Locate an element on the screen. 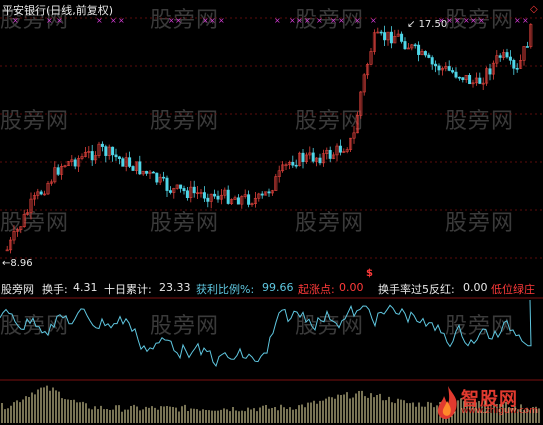  start-signal-icon: $ is located at coordinates (369, 273).